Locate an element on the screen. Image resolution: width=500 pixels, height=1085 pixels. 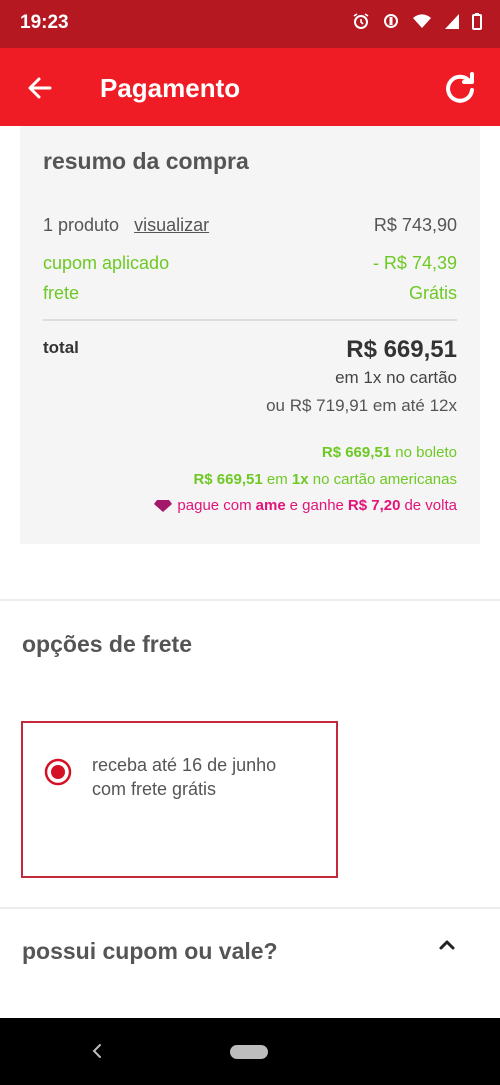
coupon-section-title: possui cupom ou vale? is located at coordinates (150, 951).